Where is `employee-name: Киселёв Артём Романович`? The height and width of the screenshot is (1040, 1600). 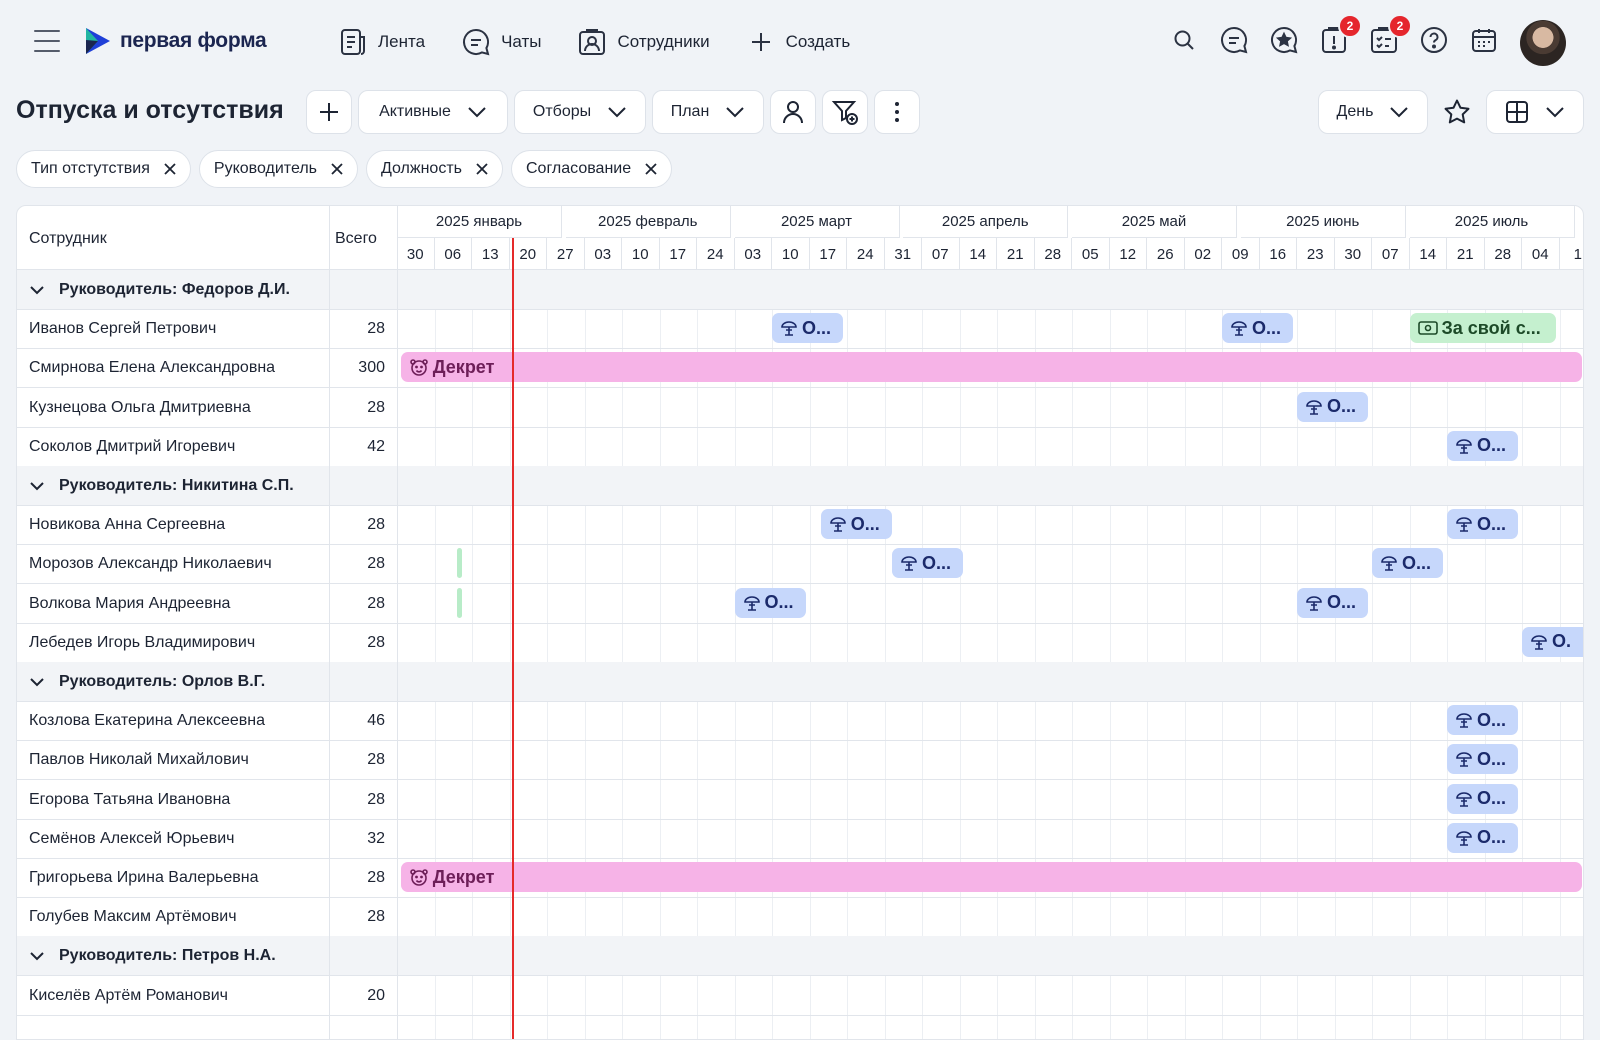
employee-name: Киселёв Артём Романович is located at coordinates (128, 995).